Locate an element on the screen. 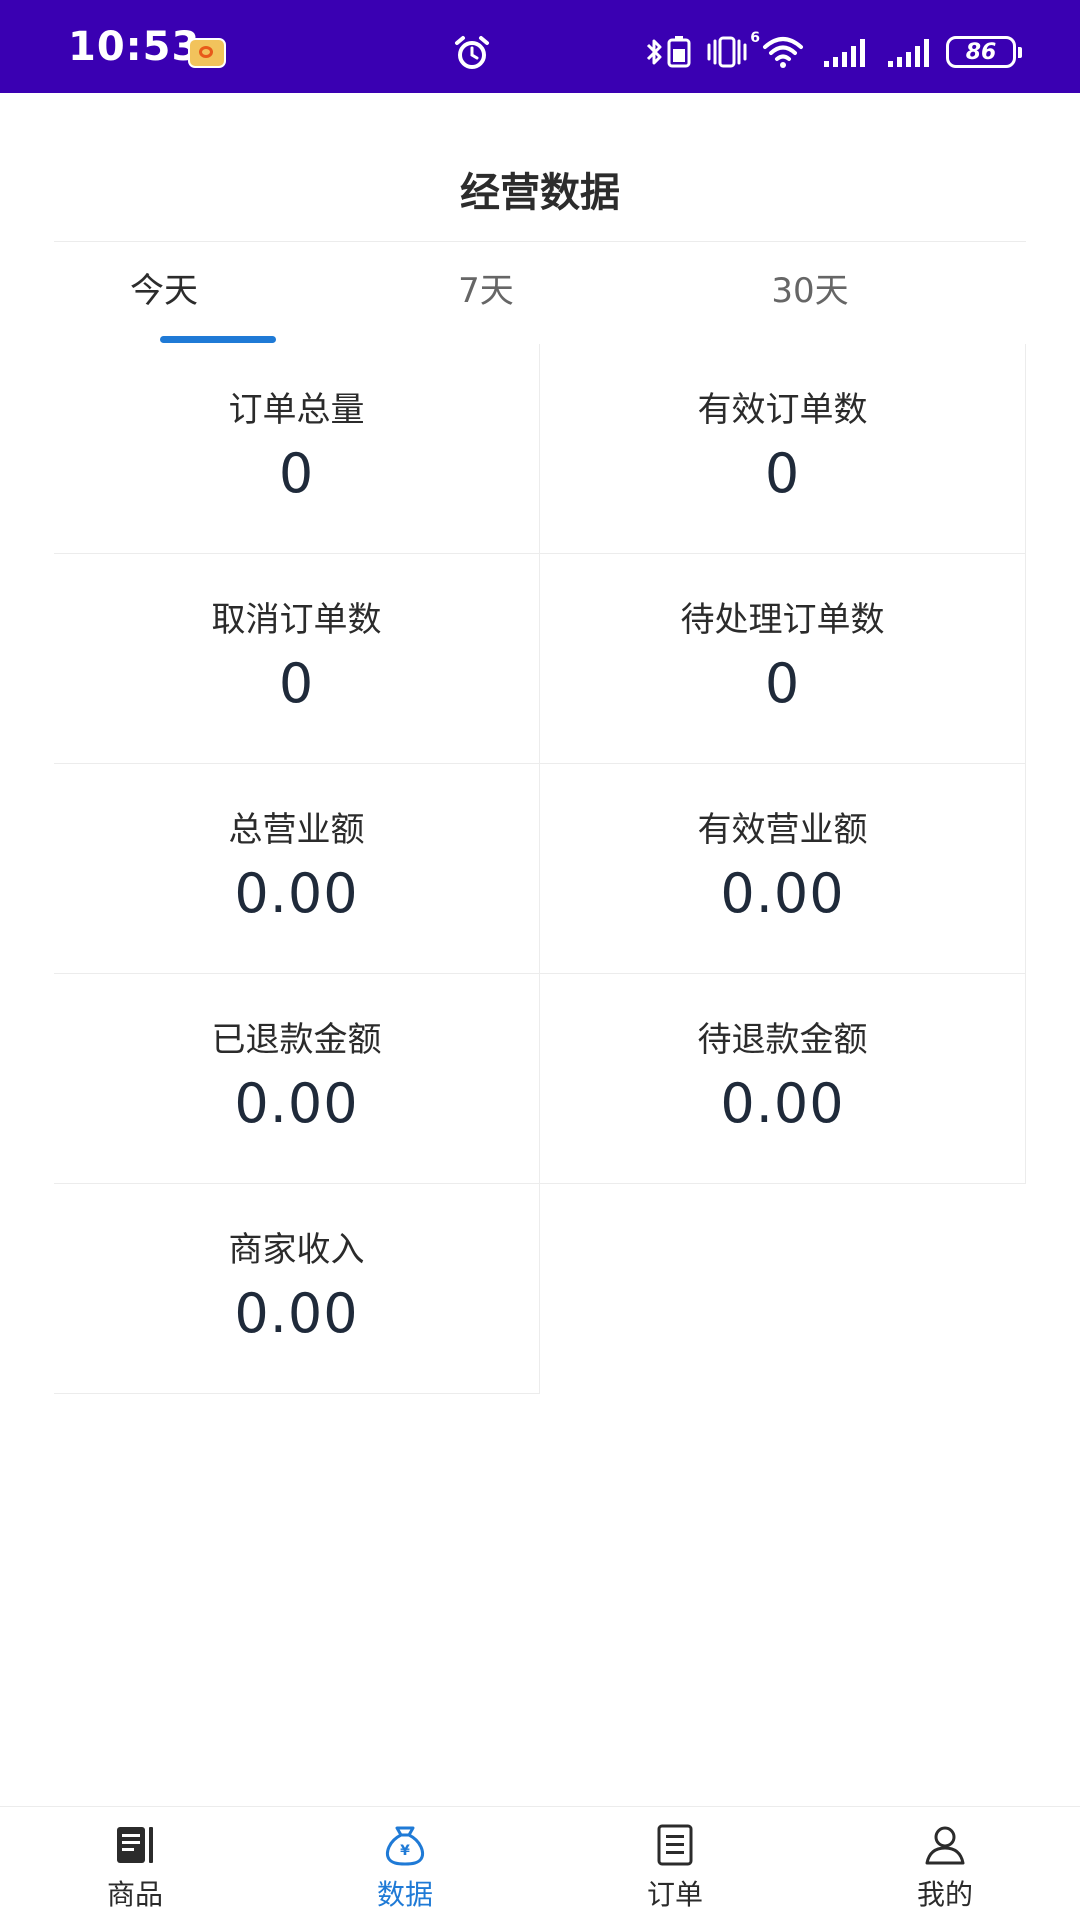 Image resolution: width=1080 pixels, height=1921 pixels. battery-level: 86 is located at coordinates (981, 52).